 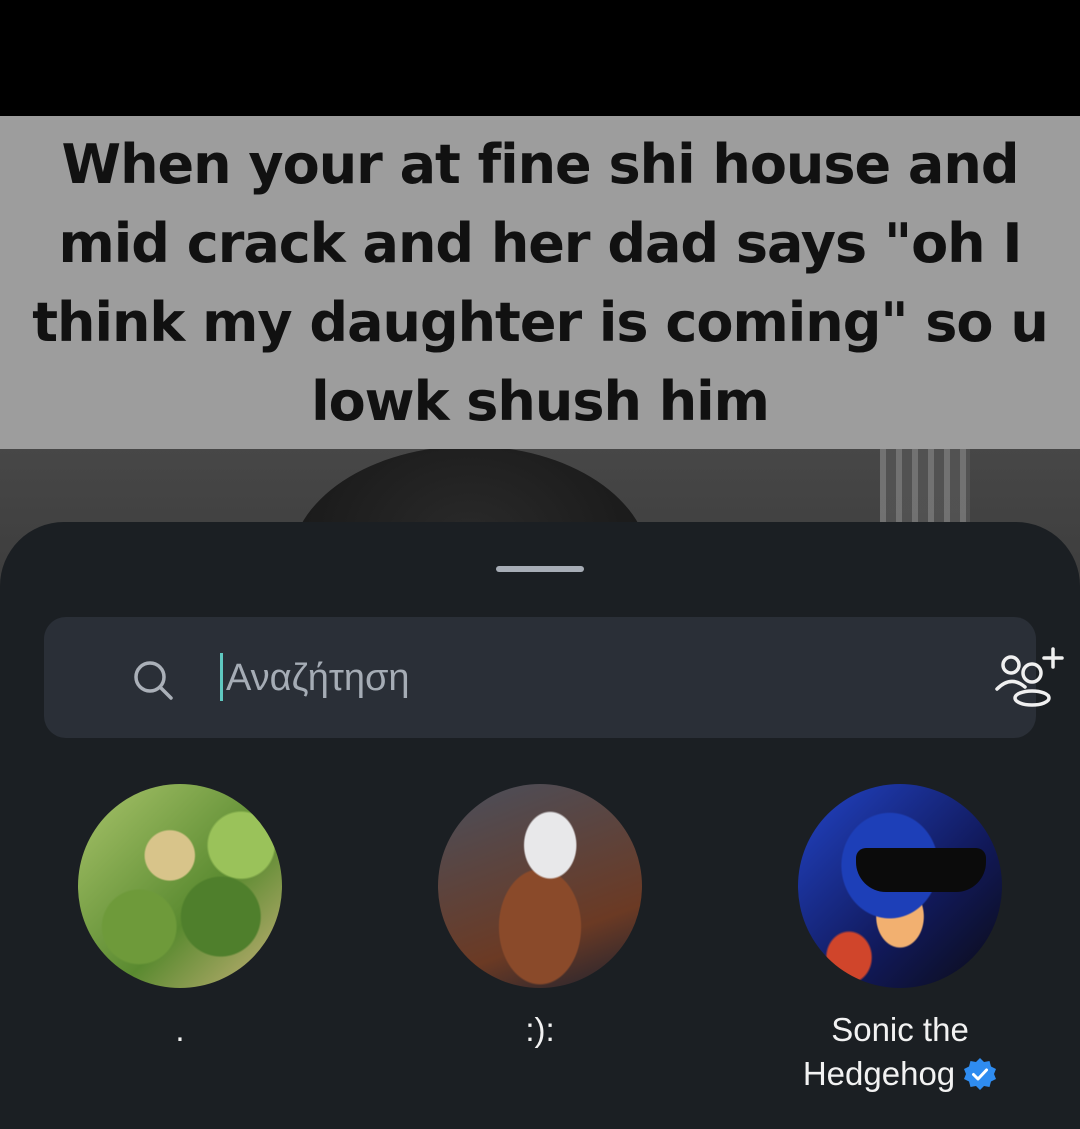 I want to click on search-icon, so click(x=153, y=680).